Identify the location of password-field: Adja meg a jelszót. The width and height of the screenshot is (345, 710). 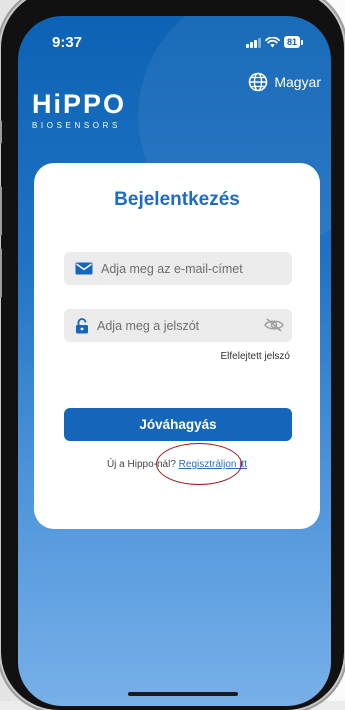
(178, 325).